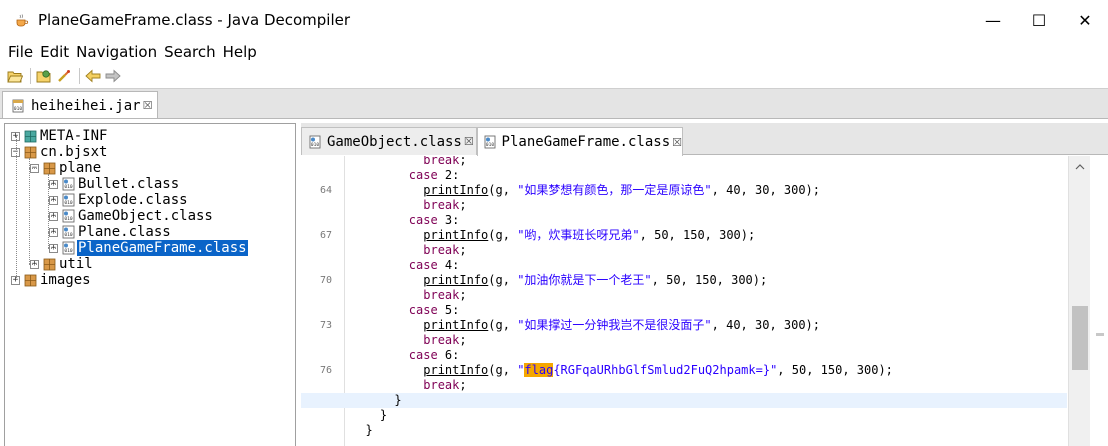 The height and width of the screenshot is (446, 1108). What do you see at coordinates (1100, 334) in the screenshot?
I see `ruler-marker` at bounding box center [1100, 334].